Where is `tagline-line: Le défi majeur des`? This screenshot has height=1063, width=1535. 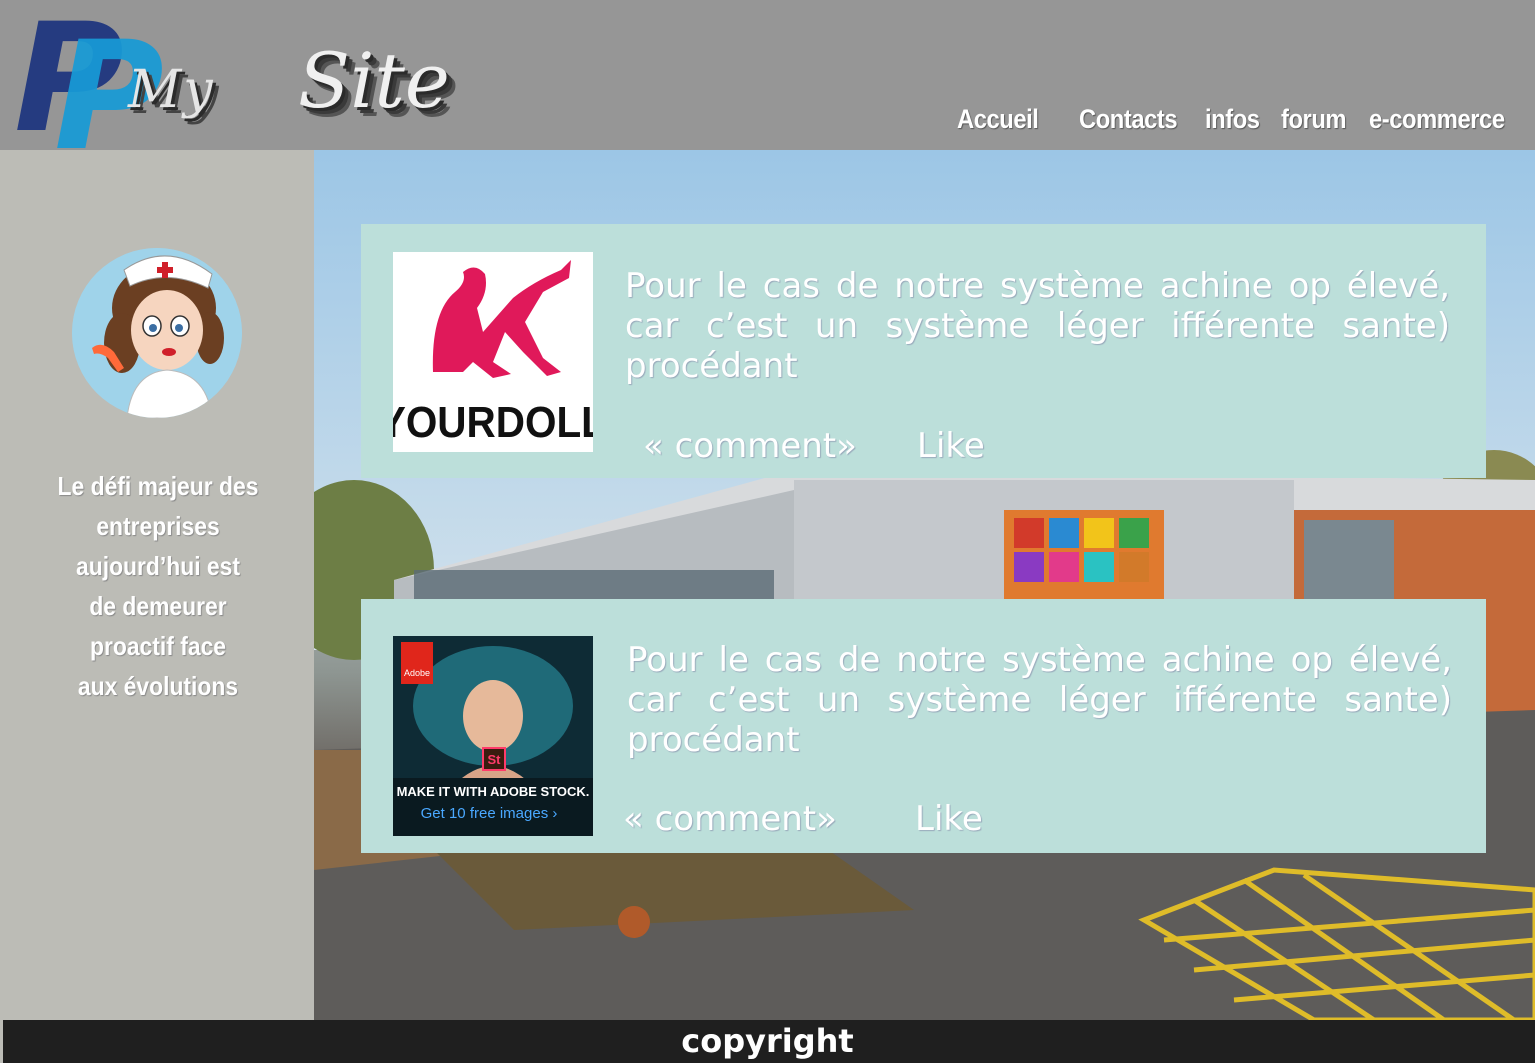 tagline-line: Le défi majeur des is located at coordinates (158, 486).